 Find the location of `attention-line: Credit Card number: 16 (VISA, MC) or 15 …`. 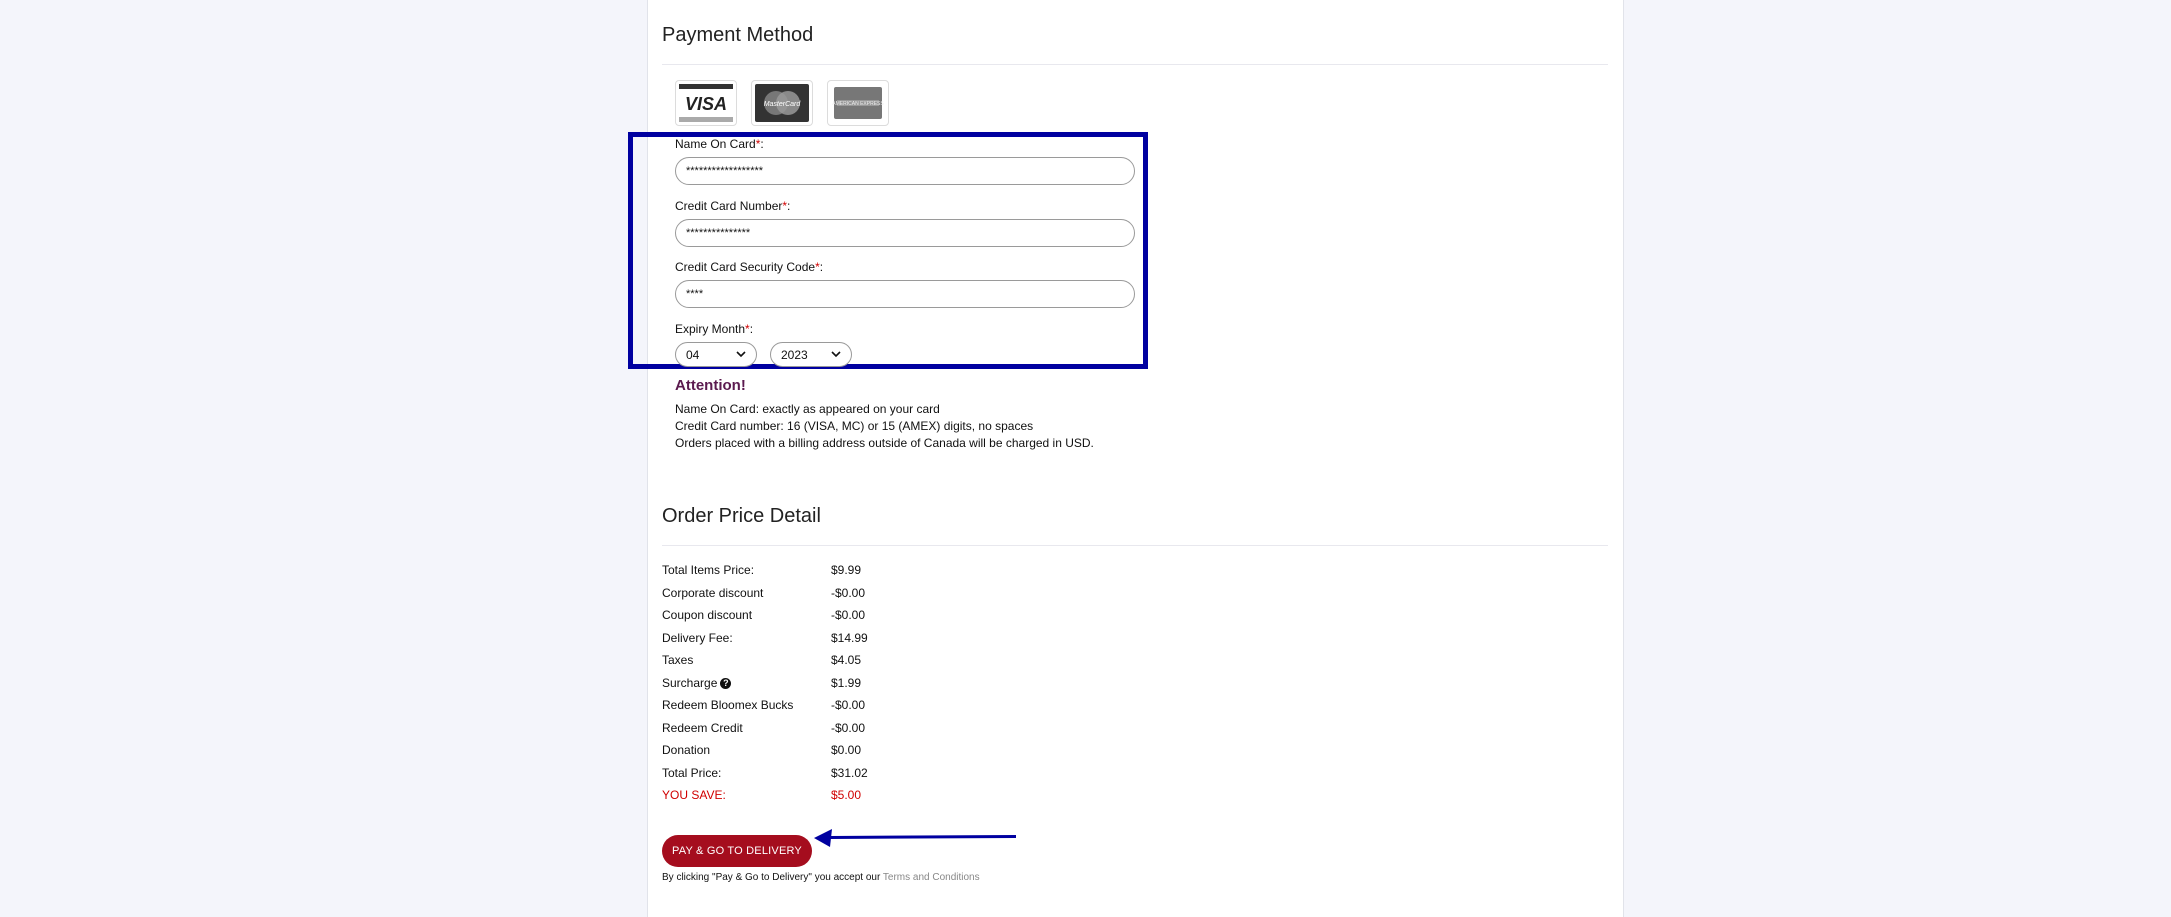

attention-line: Credit Card number: 16 (VISA, MC) or 15 … is located at coordinates (854, 426).